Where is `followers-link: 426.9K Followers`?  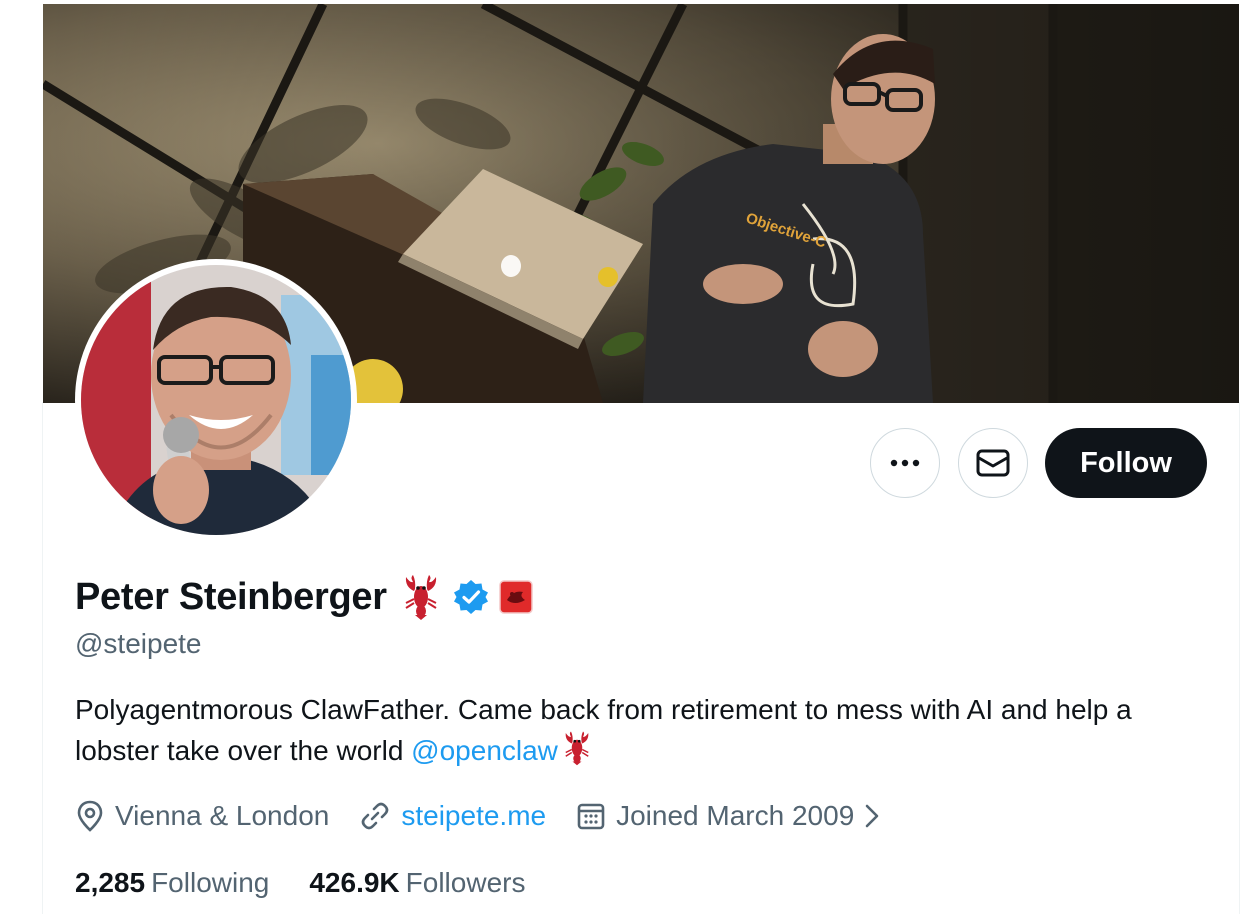
followers-link: 426.9K Followers is located at coordinates (417, 883).